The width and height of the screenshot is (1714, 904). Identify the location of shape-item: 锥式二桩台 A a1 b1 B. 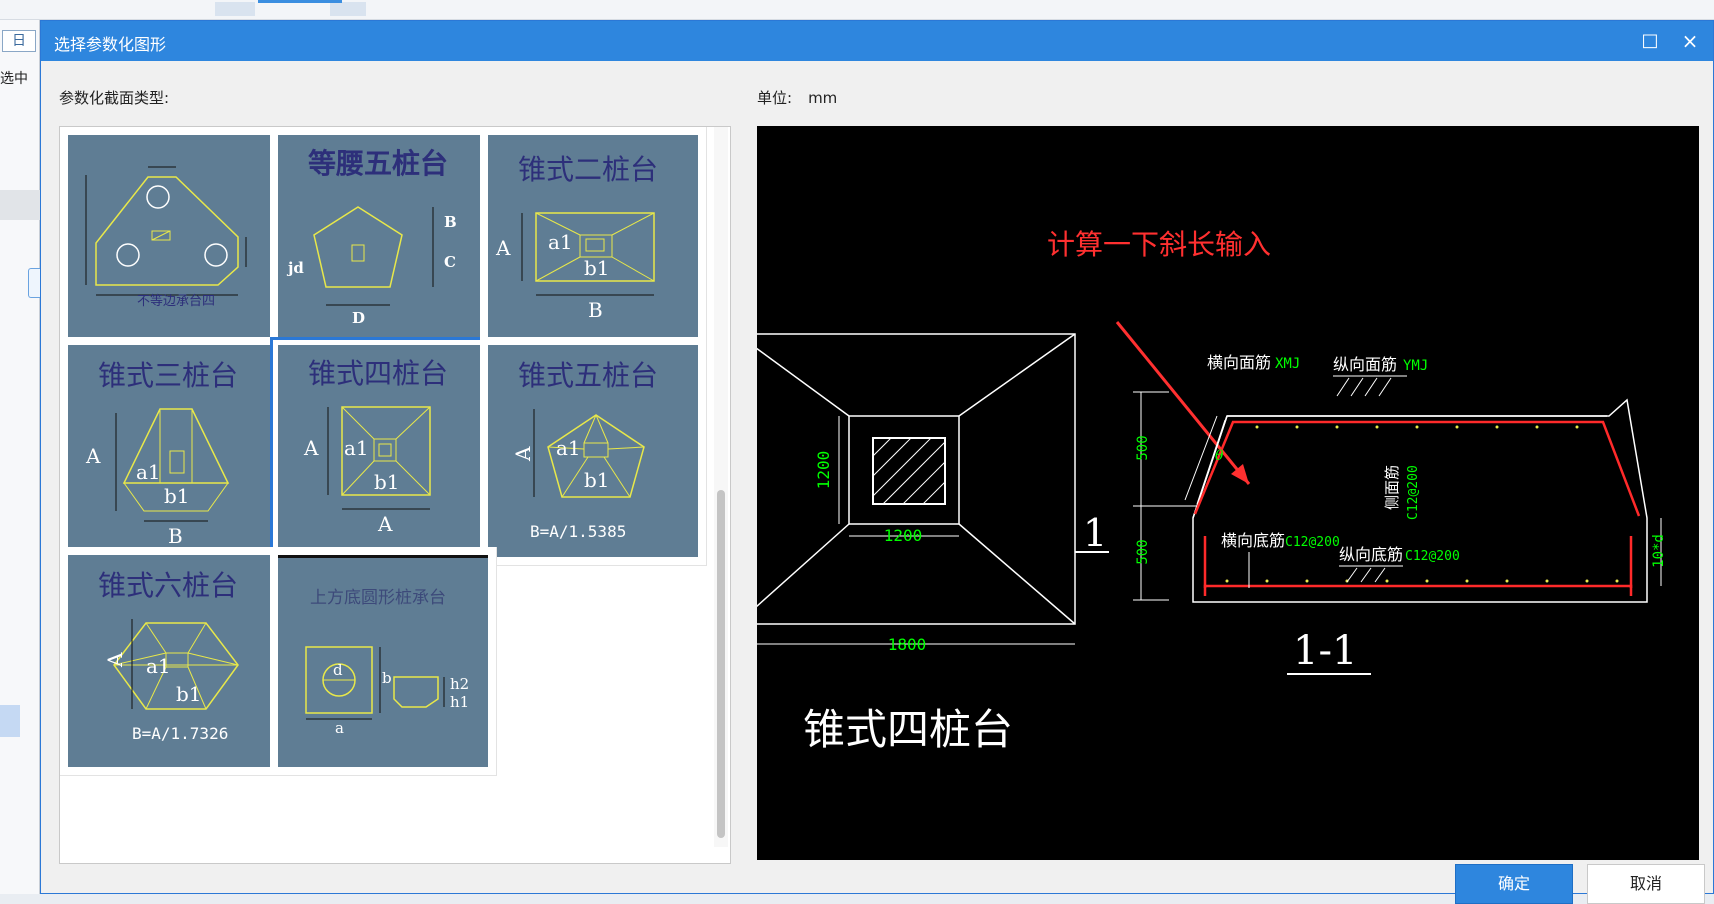
(593, 241).